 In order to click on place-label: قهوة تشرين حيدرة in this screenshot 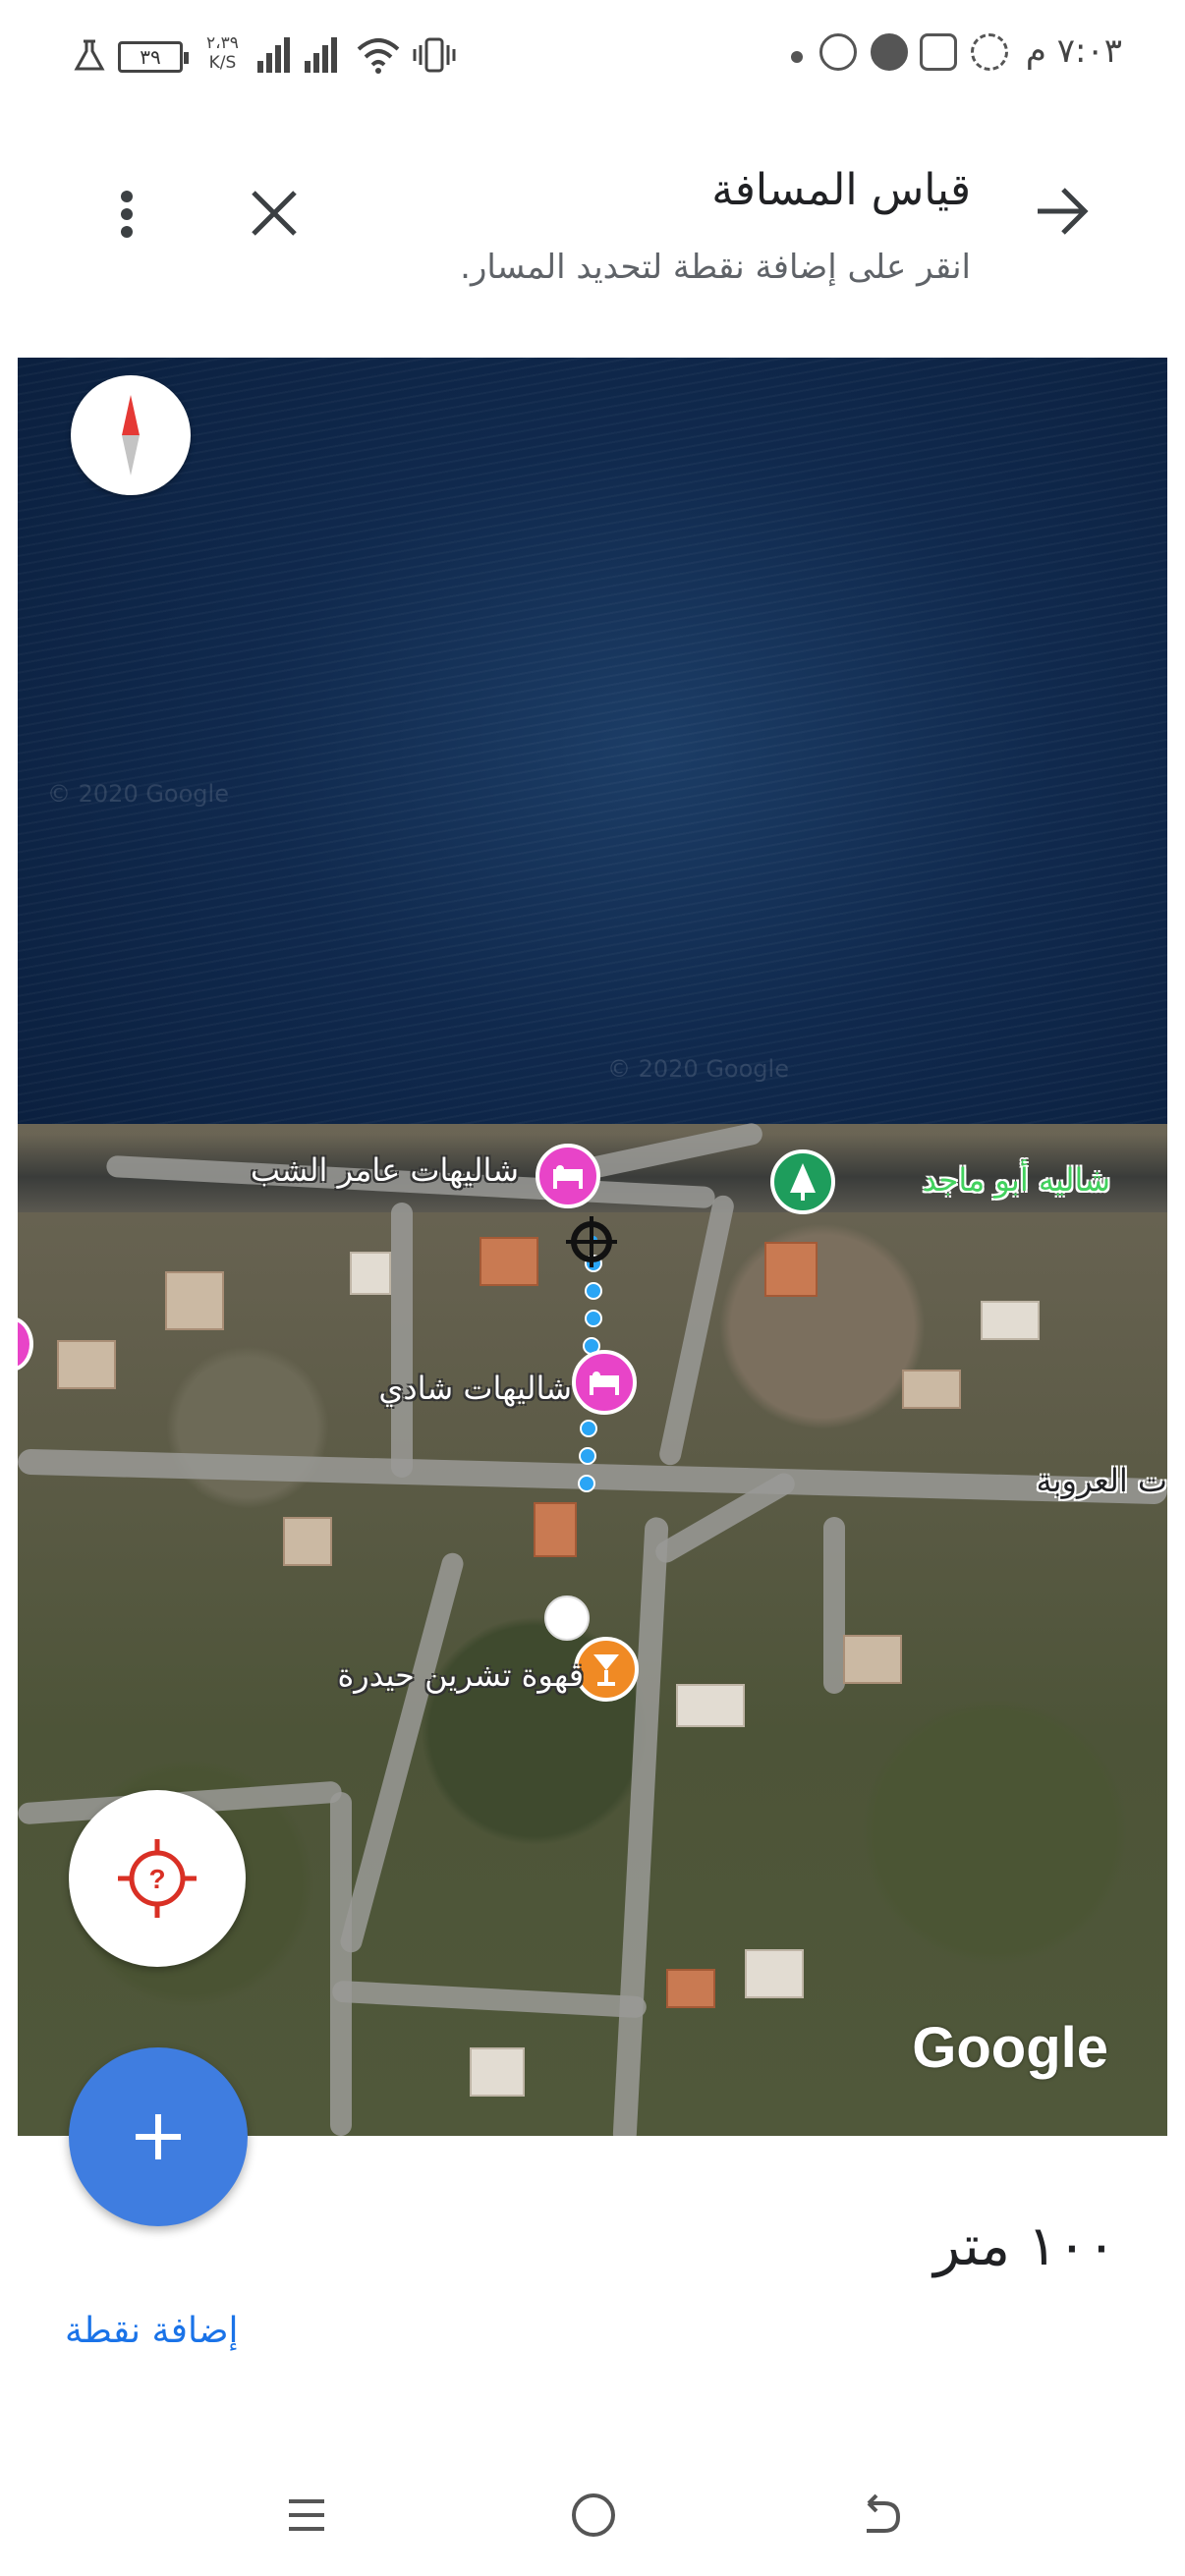, I will do `click(461, 1675)`.